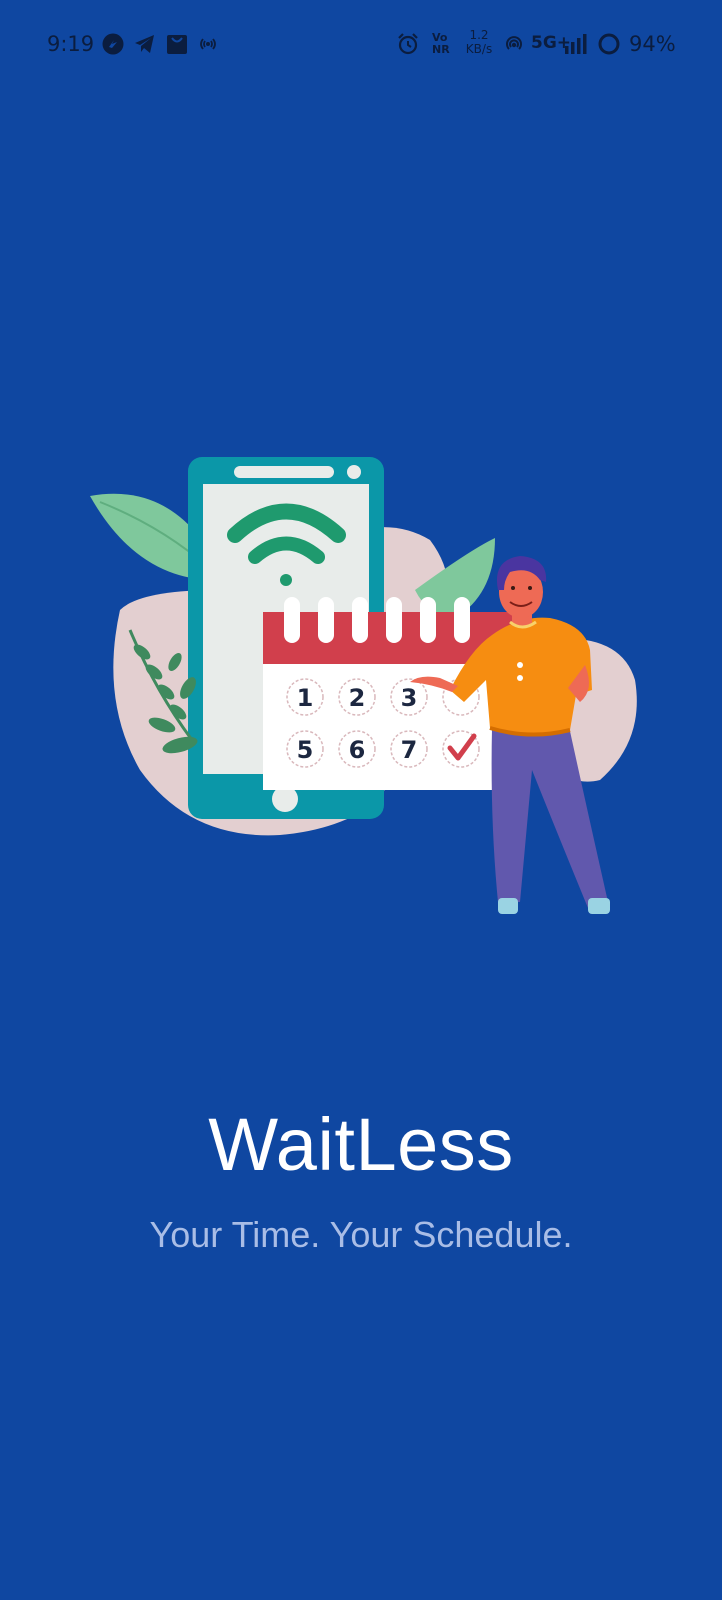 Image resolution: width=722 pixels, height=1600 pixels. Describe the element at coordinates (208, 44) in the screenshot. I see `hotspot-icon` at that location.